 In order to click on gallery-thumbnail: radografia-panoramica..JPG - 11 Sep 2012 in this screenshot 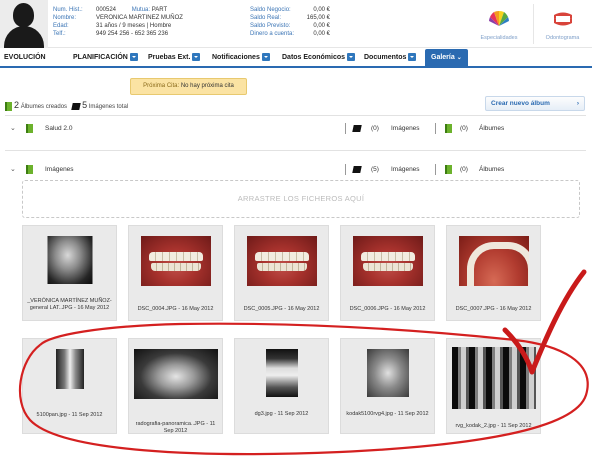, I will do `click(175, 386)`.